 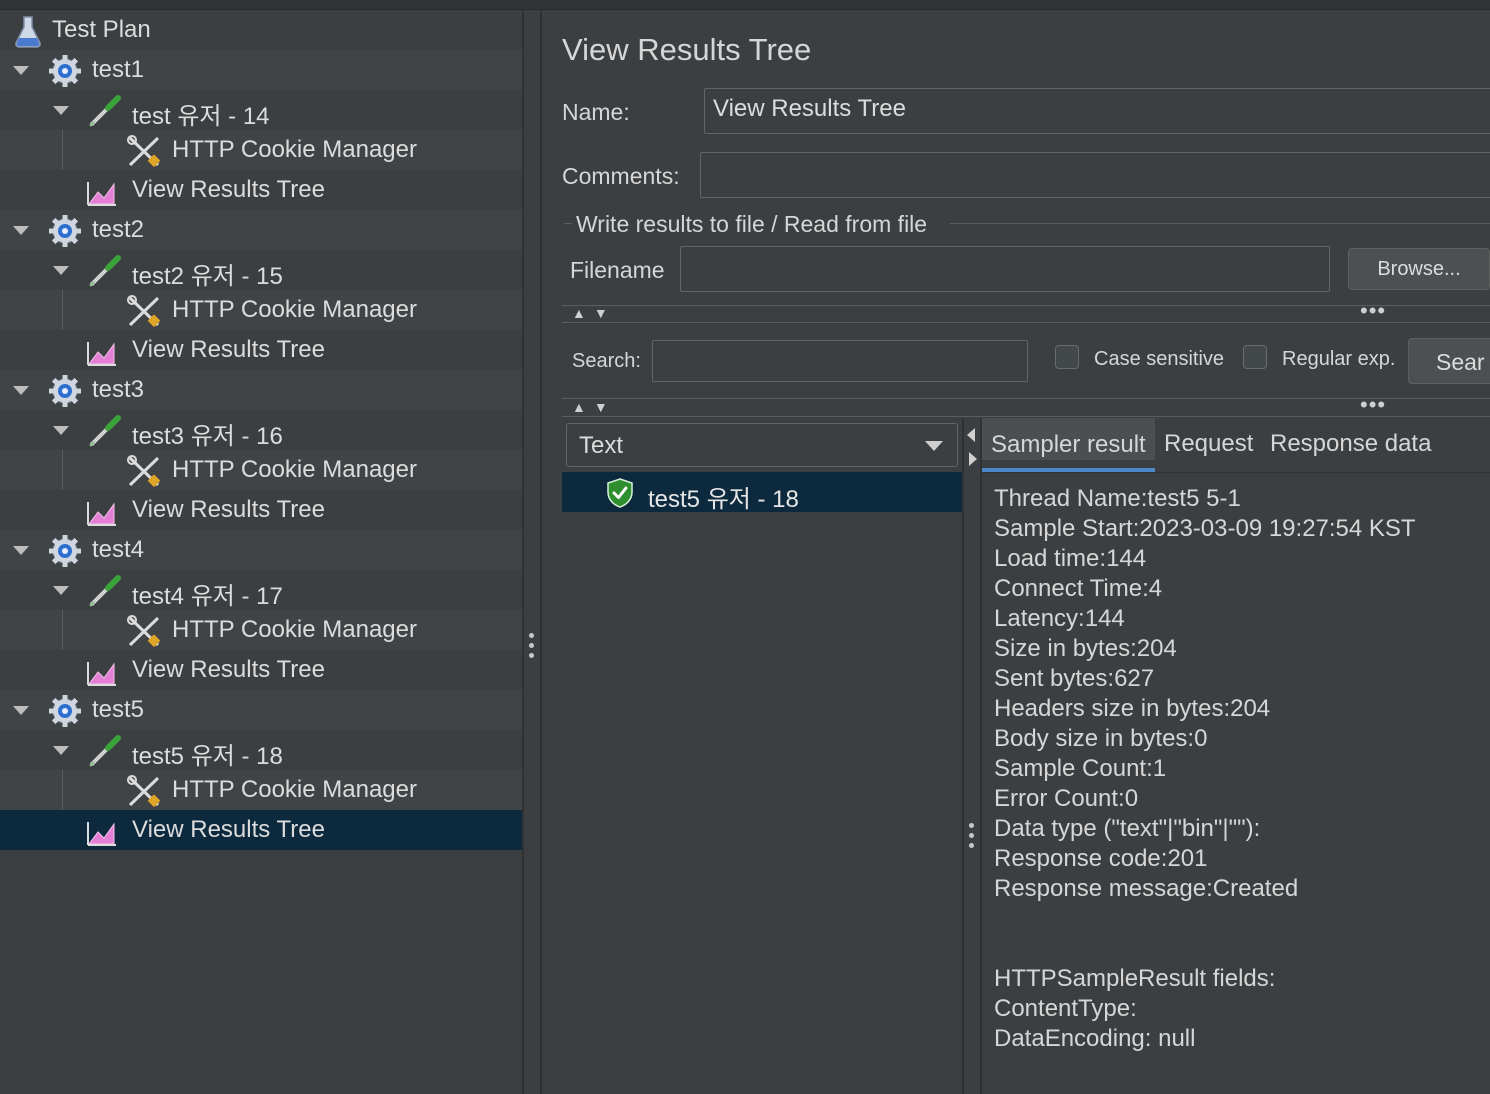 I want to click on sampler-result-line: Thread Name:test5 5-1, so click(x=1117, y=498).